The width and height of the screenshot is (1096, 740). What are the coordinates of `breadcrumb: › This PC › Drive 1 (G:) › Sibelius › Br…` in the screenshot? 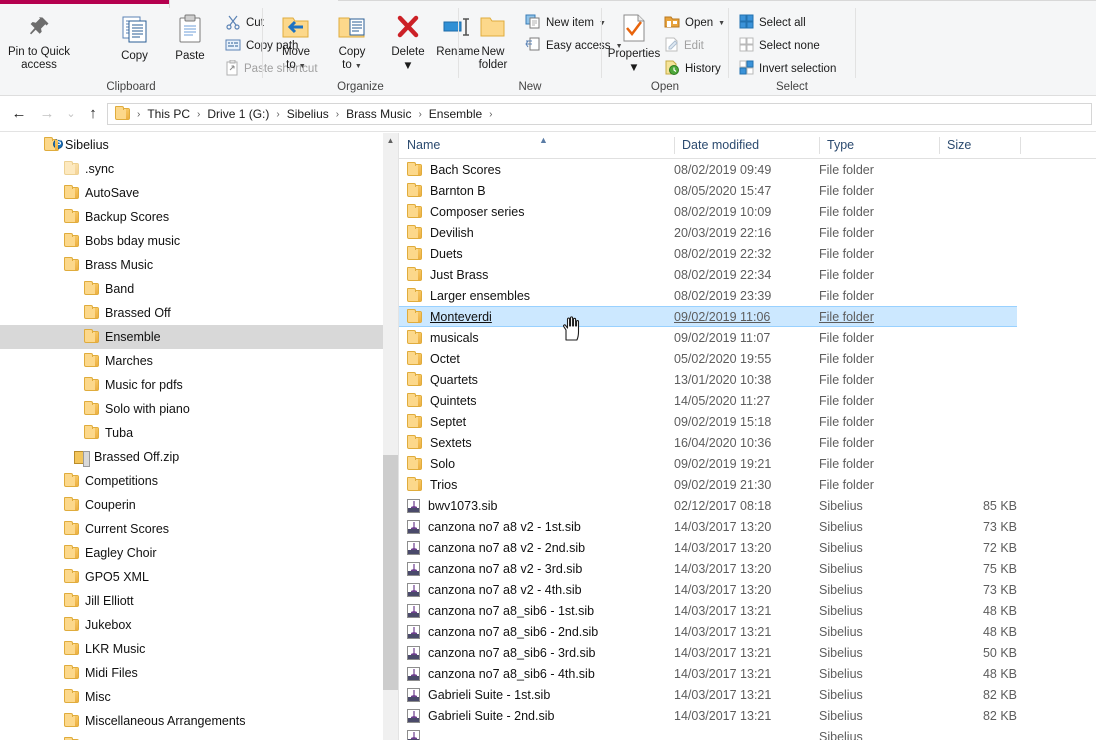 It's located at (599, 114).